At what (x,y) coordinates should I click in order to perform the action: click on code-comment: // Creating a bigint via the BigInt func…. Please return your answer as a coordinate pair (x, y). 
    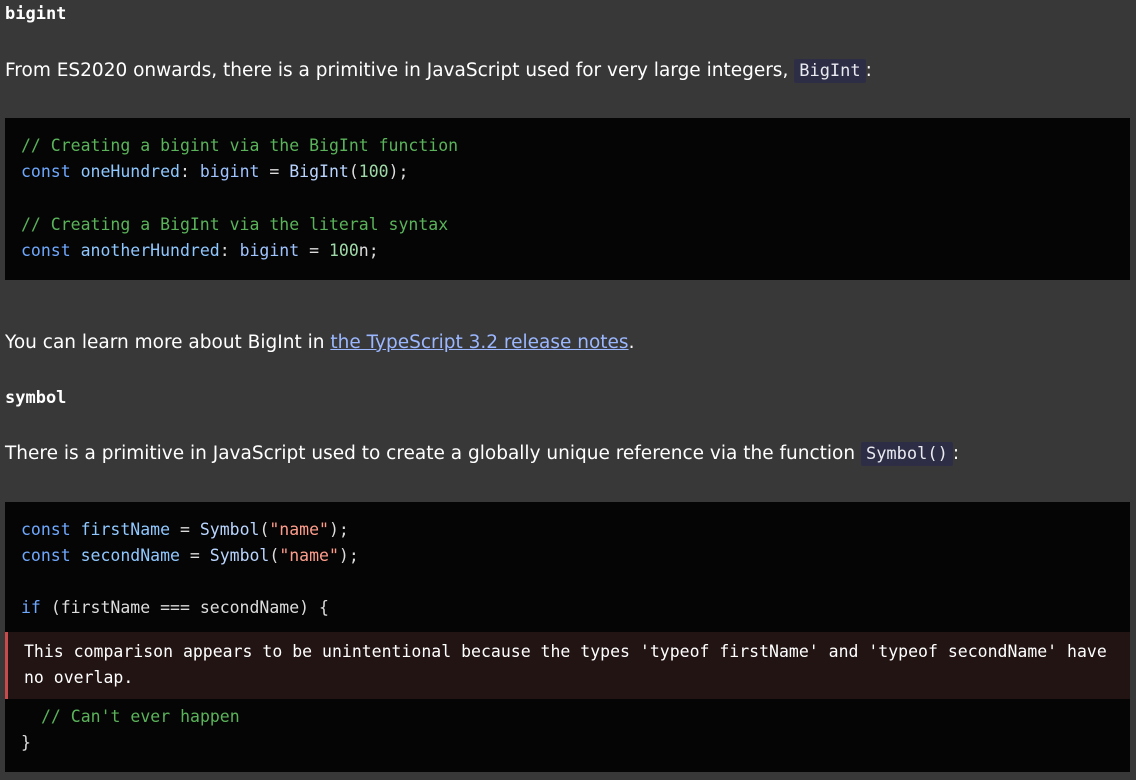
    Looking at the image, I should click on (240, 145).